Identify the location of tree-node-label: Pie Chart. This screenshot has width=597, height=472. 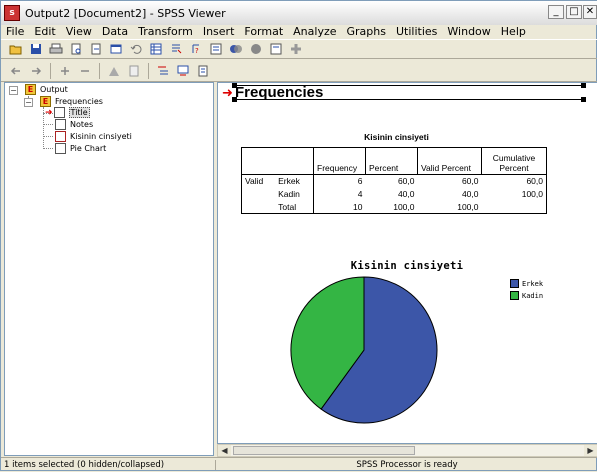
(88, 148).